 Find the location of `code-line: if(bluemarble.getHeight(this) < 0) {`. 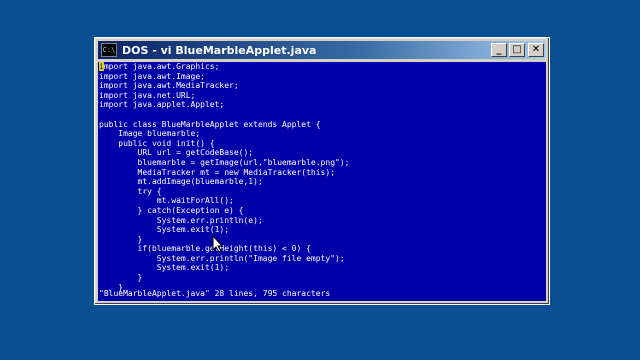

code-line: if(bluemarble.getHeight(this) < 0) { is located at coordinates (205, 249).